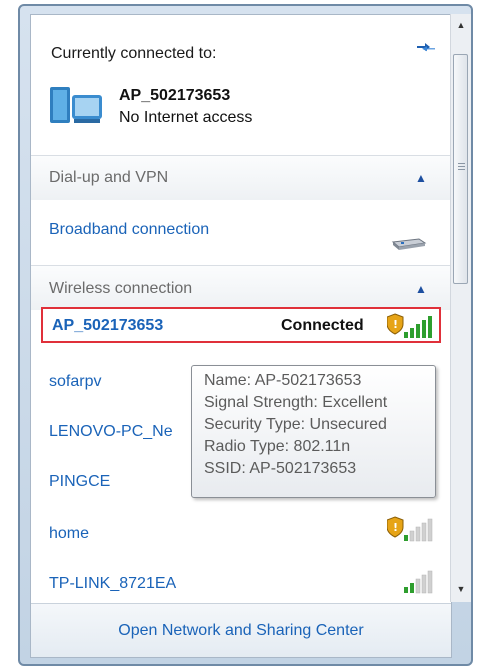  I want to click on wireless-connection-title: Wireless connection, so click(121, 288).